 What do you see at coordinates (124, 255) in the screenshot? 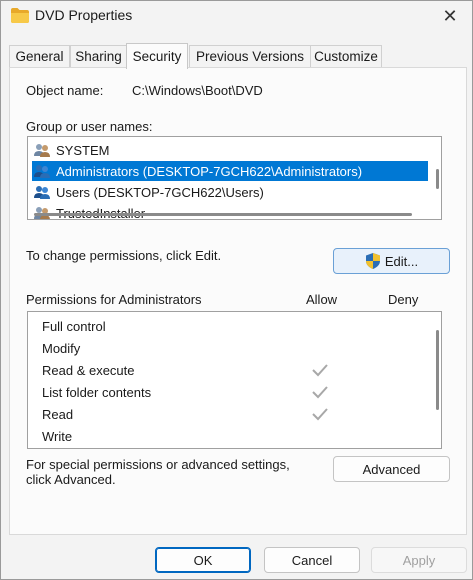
I see `change-permissions-hint: To change permissions, click Edit.` at bounding box center [124, 255].